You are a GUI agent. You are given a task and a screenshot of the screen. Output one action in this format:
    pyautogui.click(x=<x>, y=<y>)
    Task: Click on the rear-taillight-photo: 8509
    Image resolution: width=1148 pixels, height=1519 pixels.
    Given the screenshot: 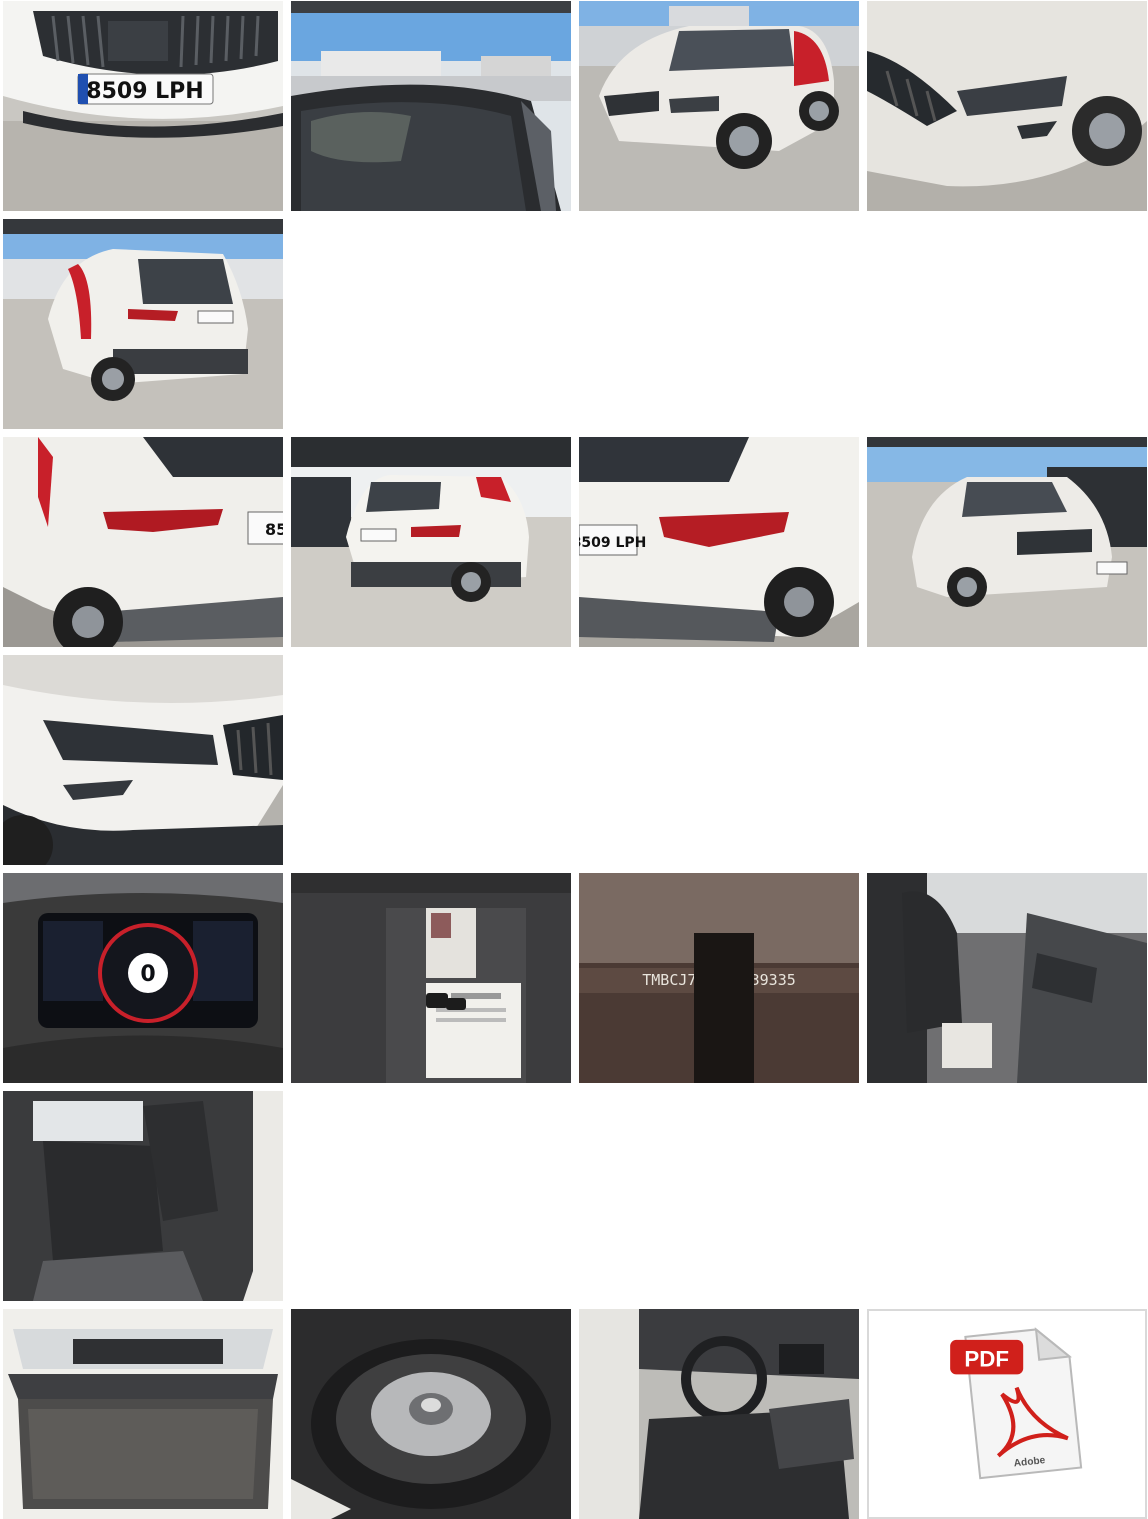 What is the action you would take?
    pyautogui.click(x=143, y=542)
    